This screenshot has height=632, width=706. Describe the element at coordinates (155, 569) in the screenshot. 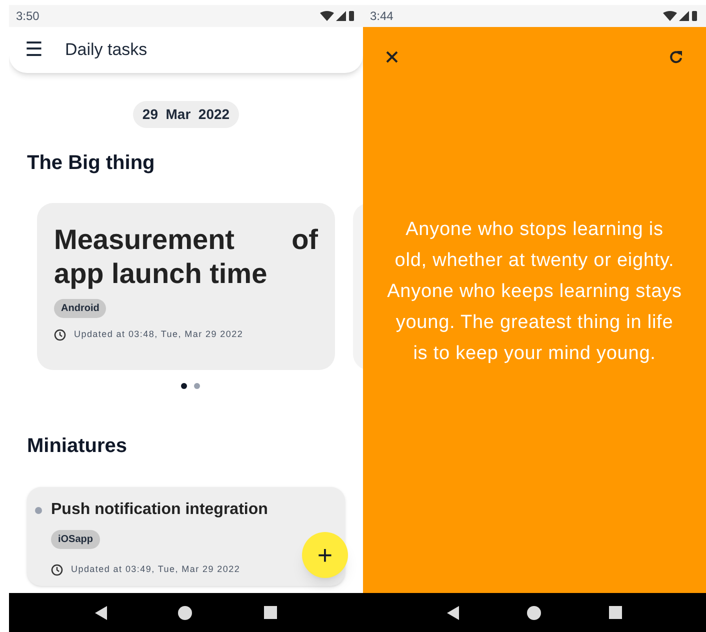

I see `updated-text: Updated at 03:49, Tue, Mar 29 2022` at that location.